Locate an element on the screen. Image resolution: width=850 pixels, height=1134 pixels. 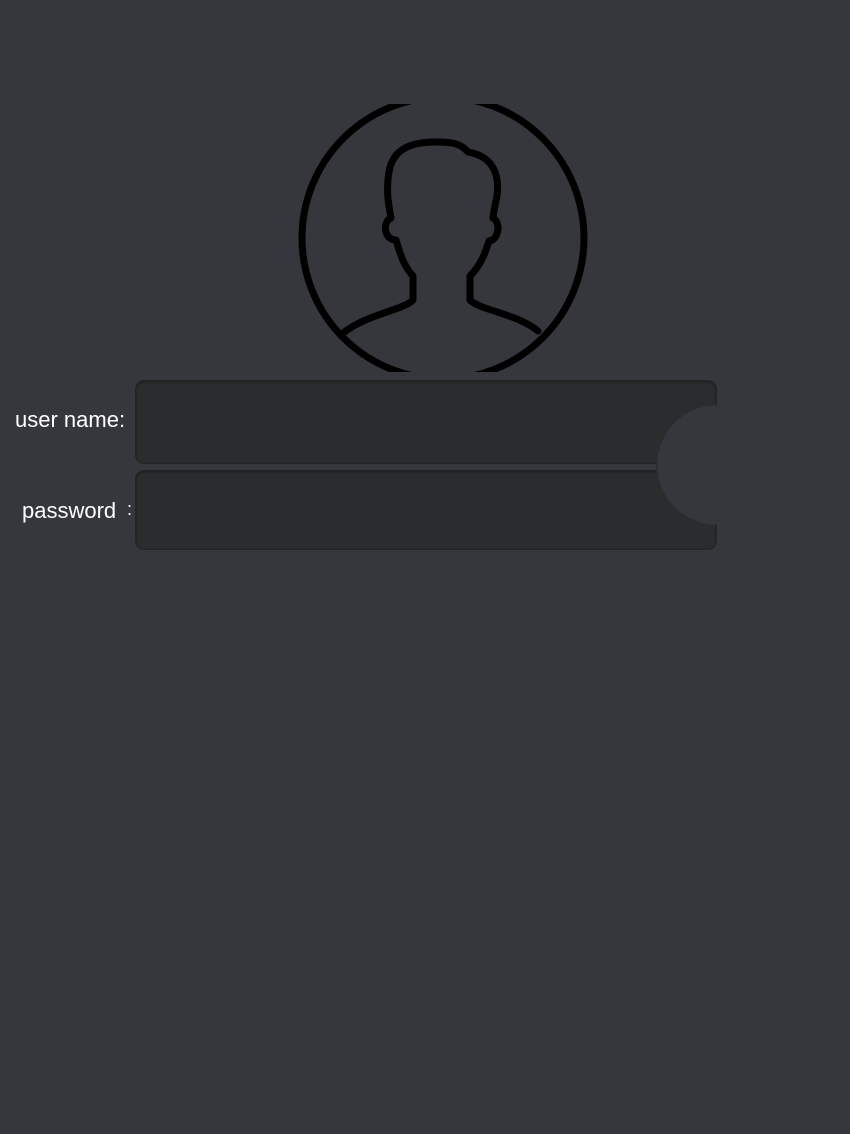
login-knob-button is located at coordinates (686, 465).